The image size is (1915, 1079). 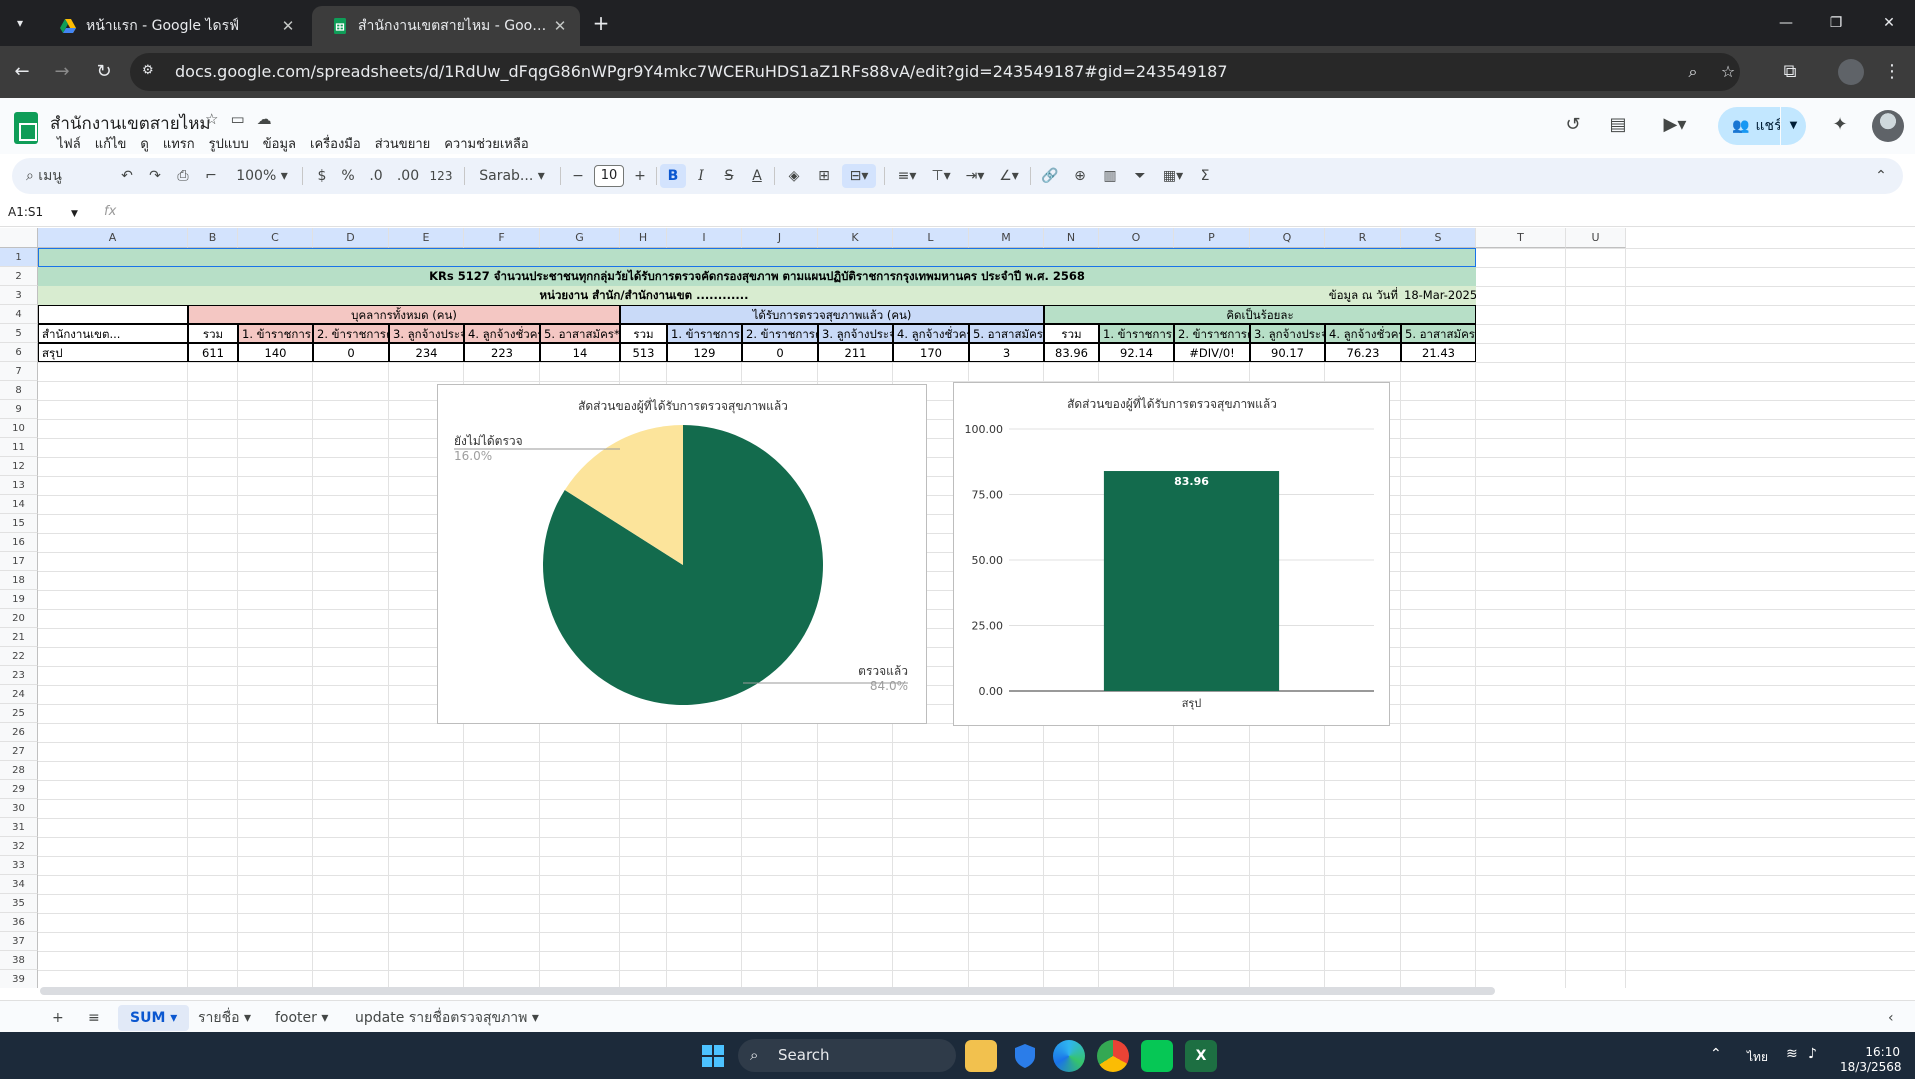 What do you see at coordinates (183, 176) in the screenshot?
I see `print-icon: ⎙` at bounding box center [183, 176].